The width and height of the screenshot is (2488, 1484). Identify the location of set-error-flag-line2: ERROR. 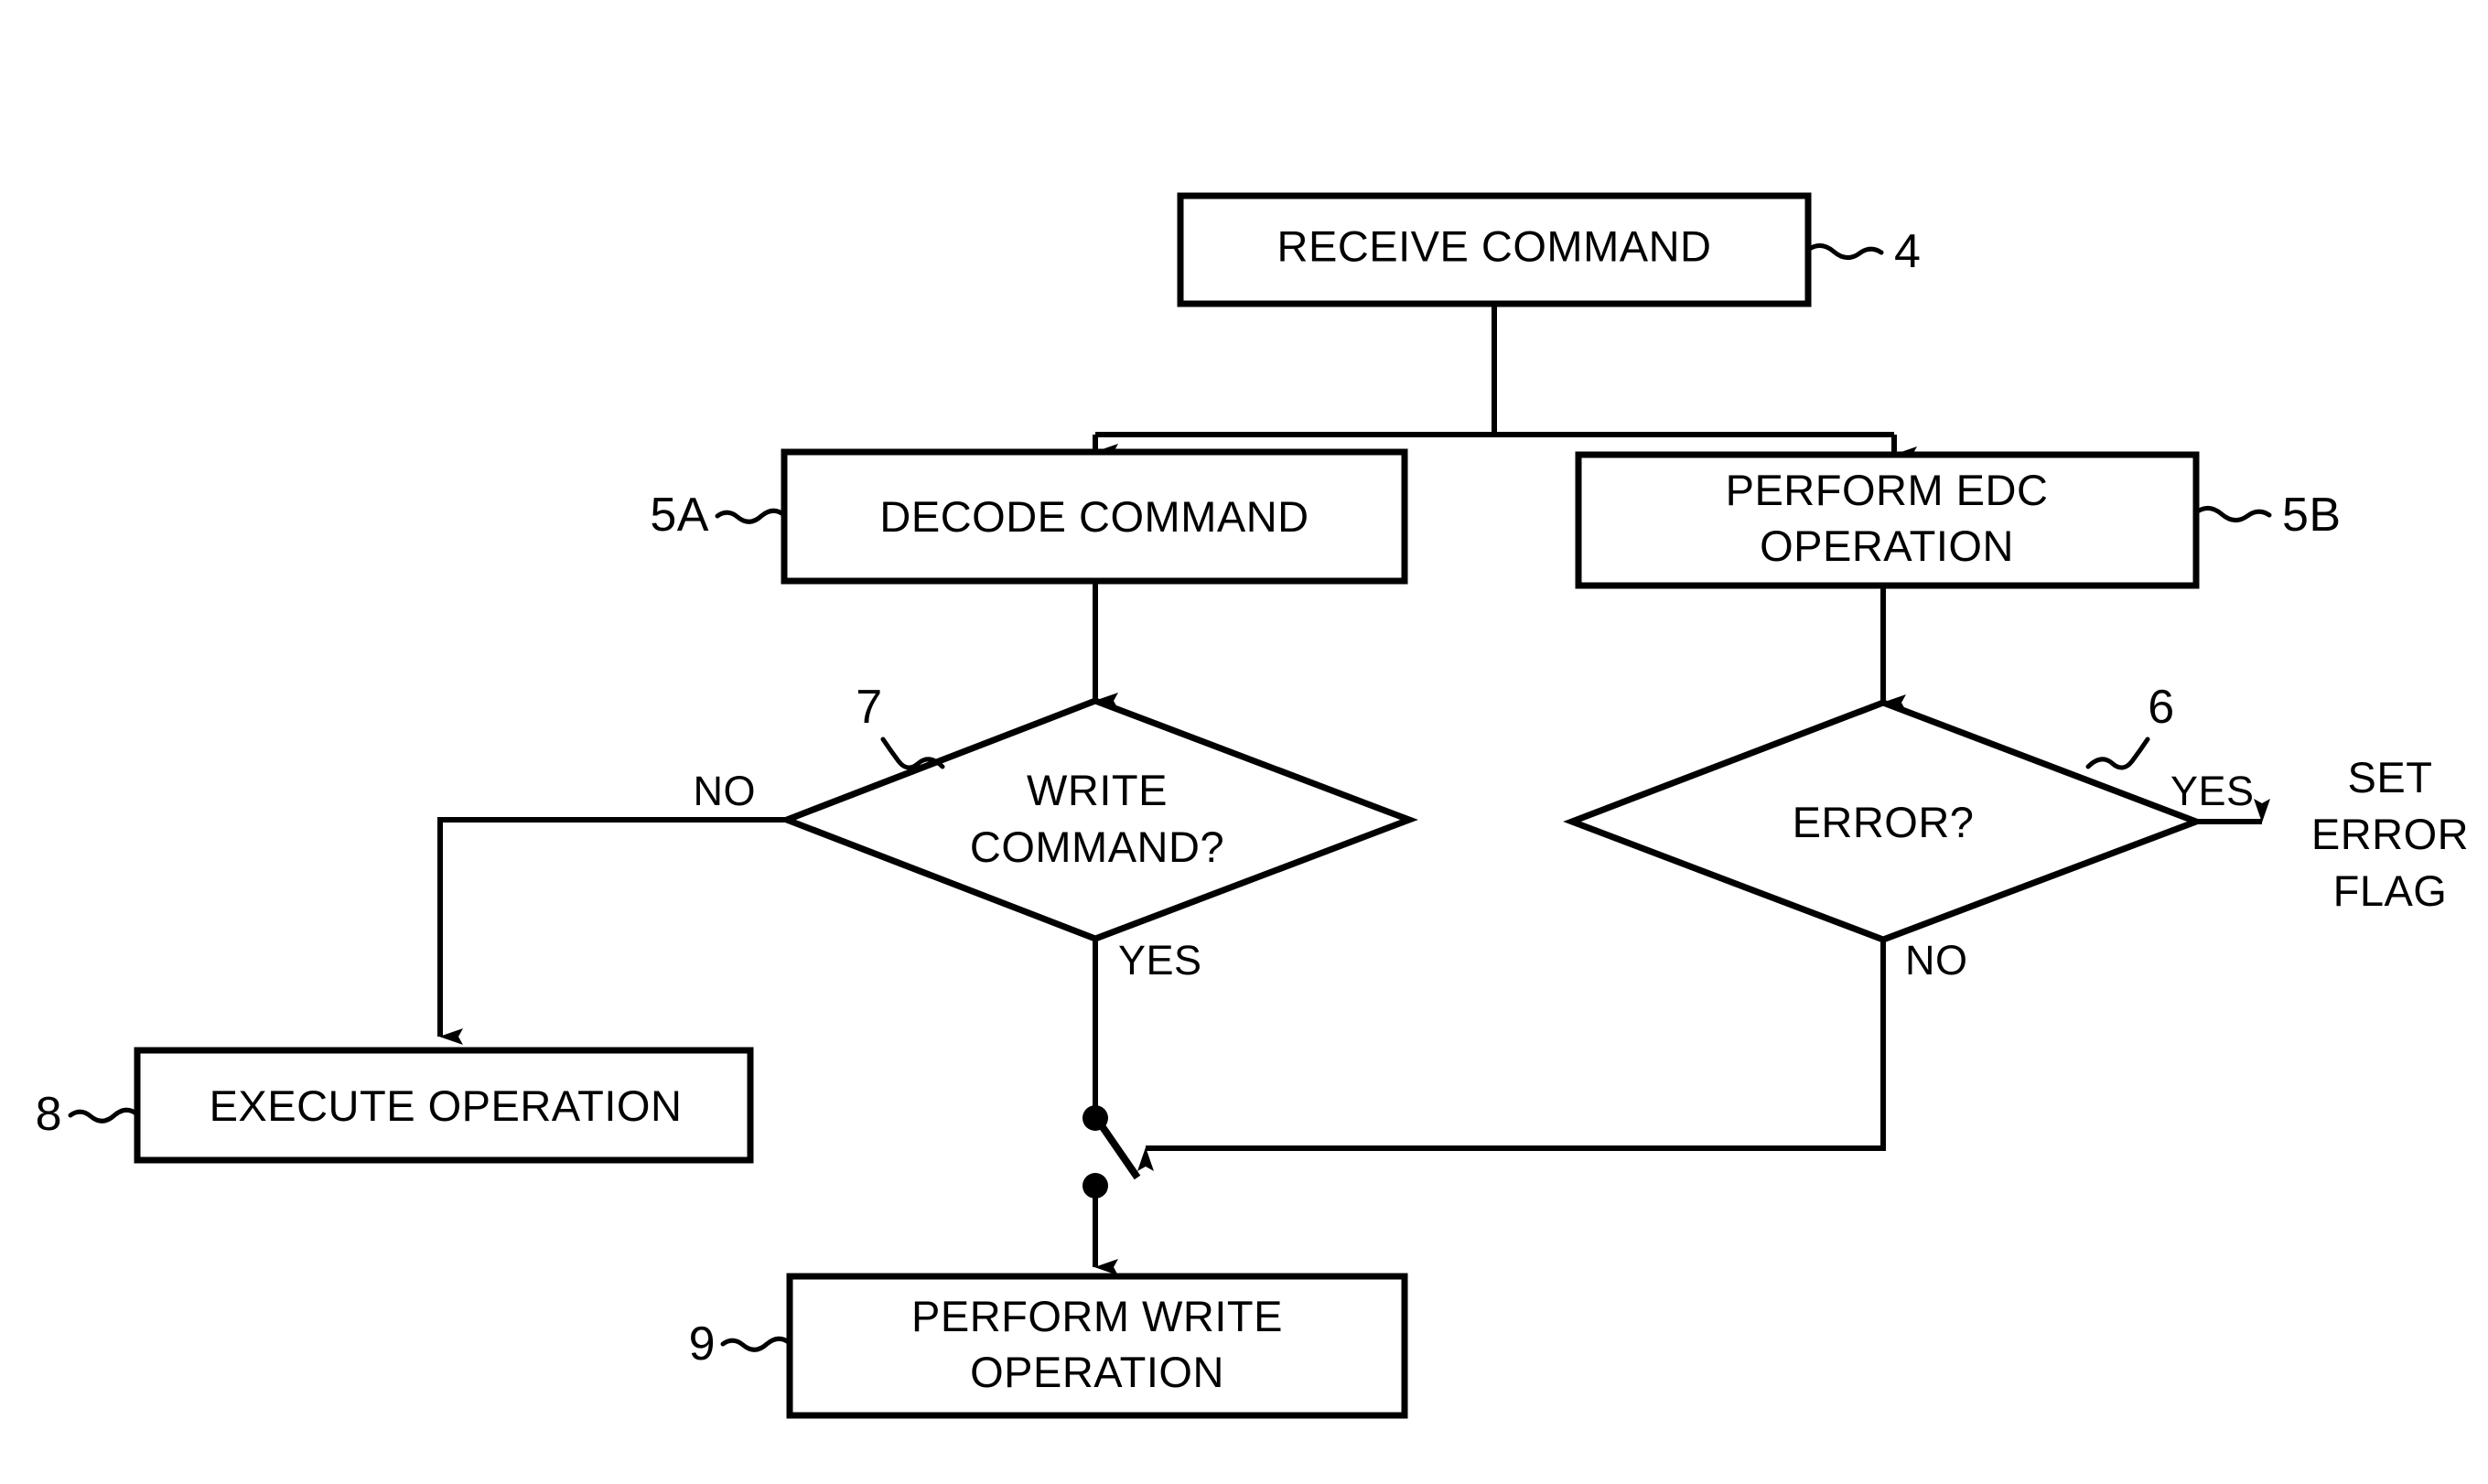
(2390, 834).